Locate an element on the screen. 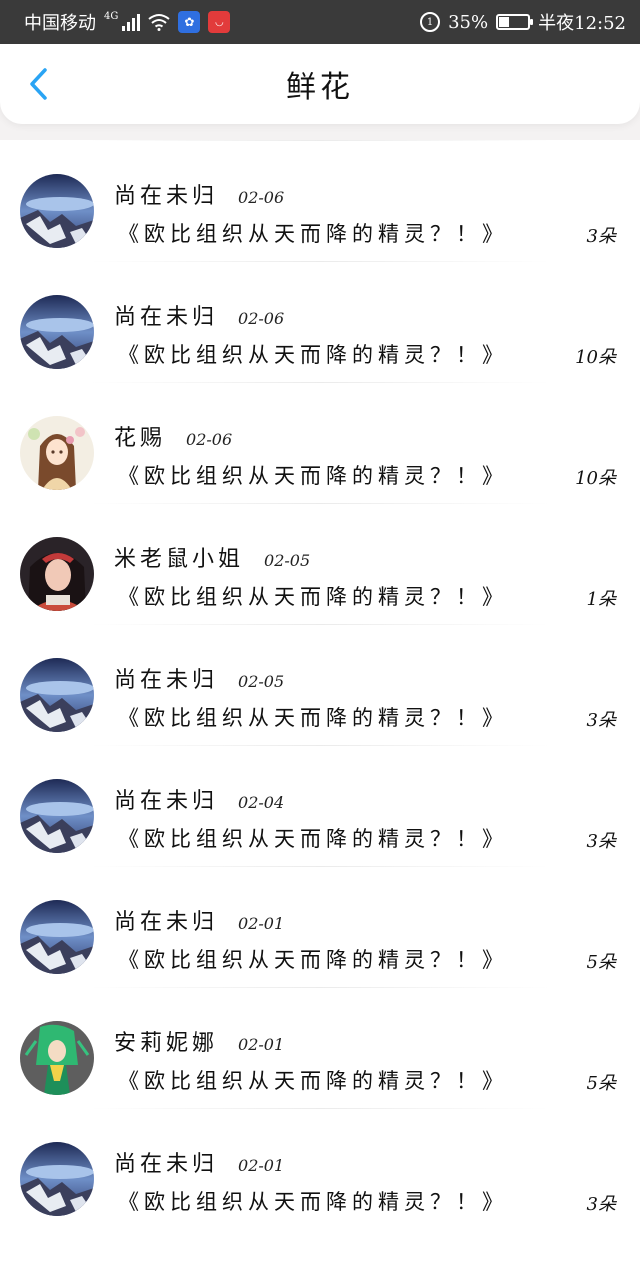  status-left: 中国移动 4G ✿ ◡ is located at coordinates (127, 22).